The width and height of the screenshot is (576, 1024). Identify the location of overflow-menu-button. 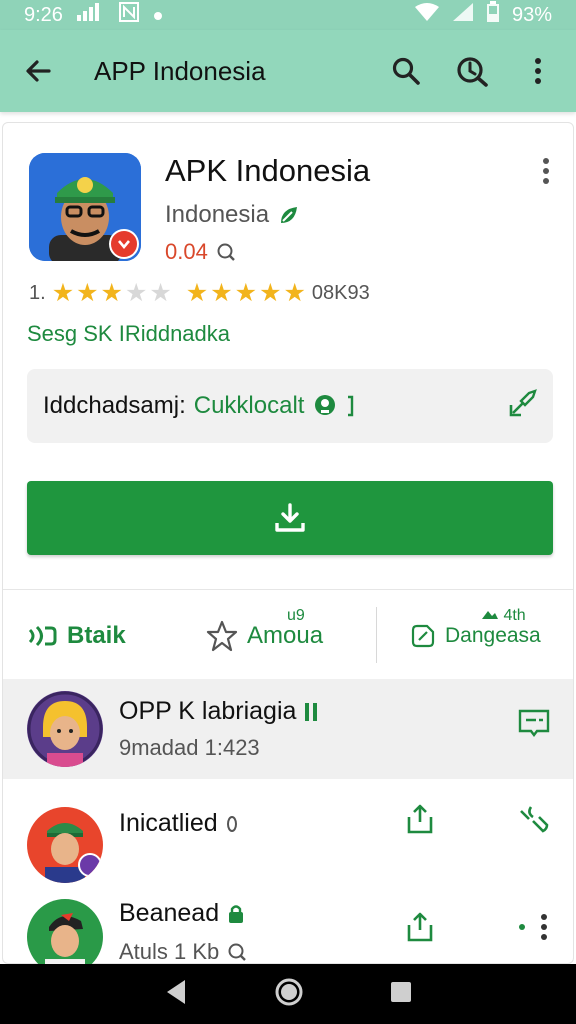
(538, 71).